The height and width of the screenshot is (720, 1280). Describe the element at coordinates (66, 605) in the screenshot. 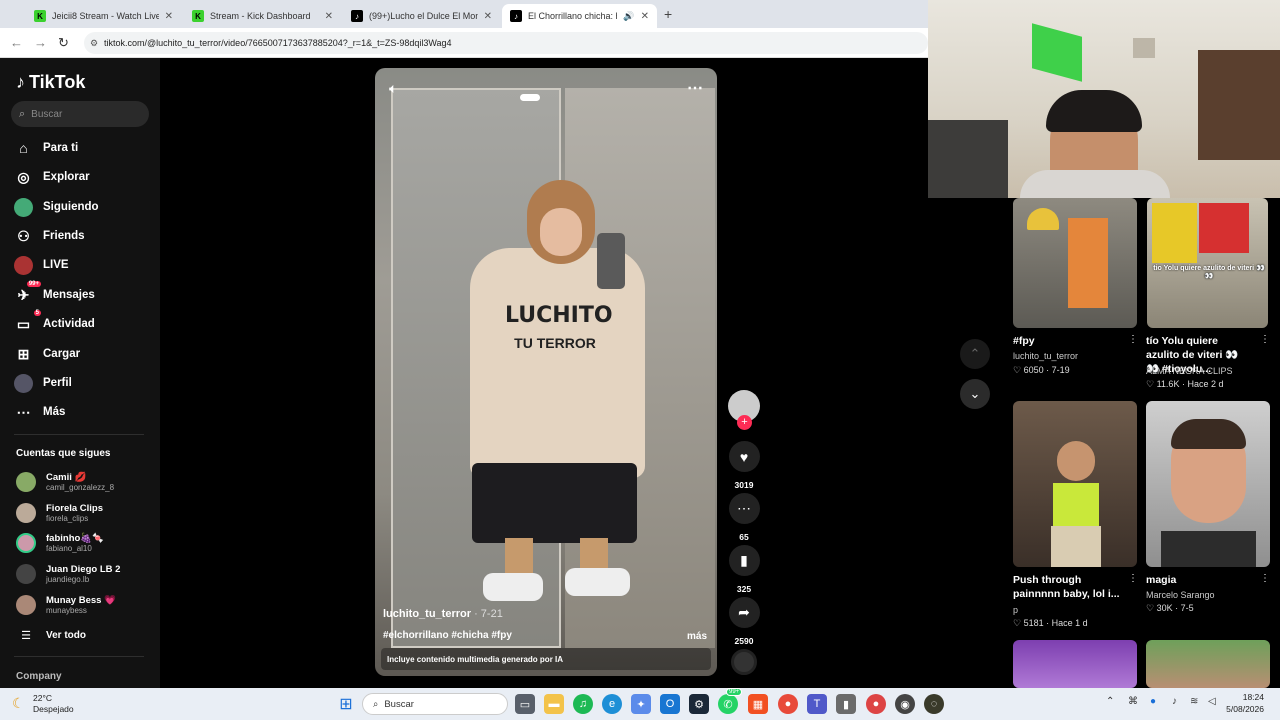

I see `following-account: Munay Bess 💗 munaybess` at that location.